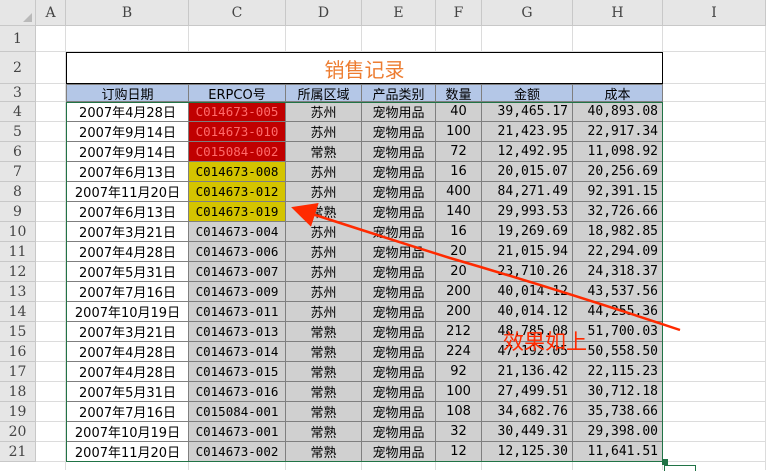  Describe the element at coordinates (459, 272) in the screenshot. I see `table-cell: 20` at that location.